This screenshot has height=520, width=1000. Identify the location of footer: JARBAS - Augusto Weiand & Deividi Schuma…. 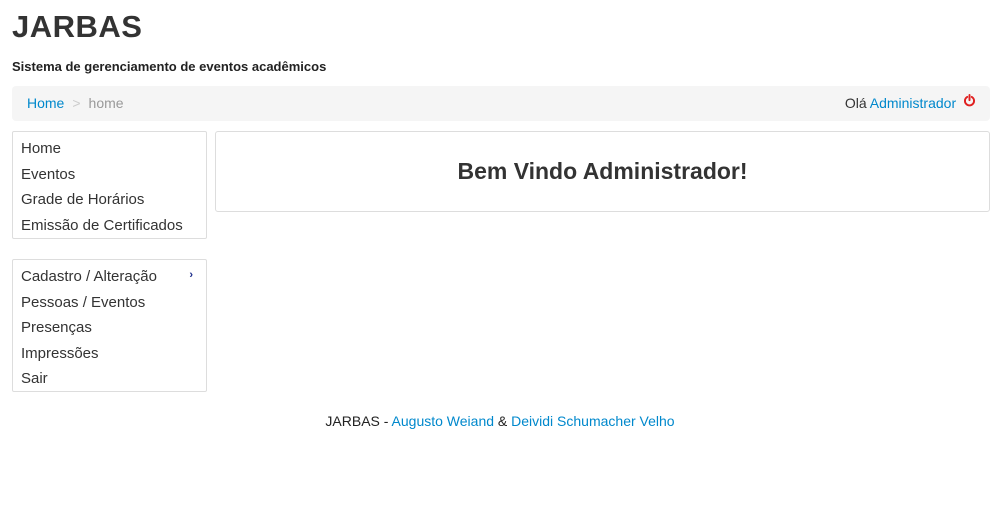
(500, 421).